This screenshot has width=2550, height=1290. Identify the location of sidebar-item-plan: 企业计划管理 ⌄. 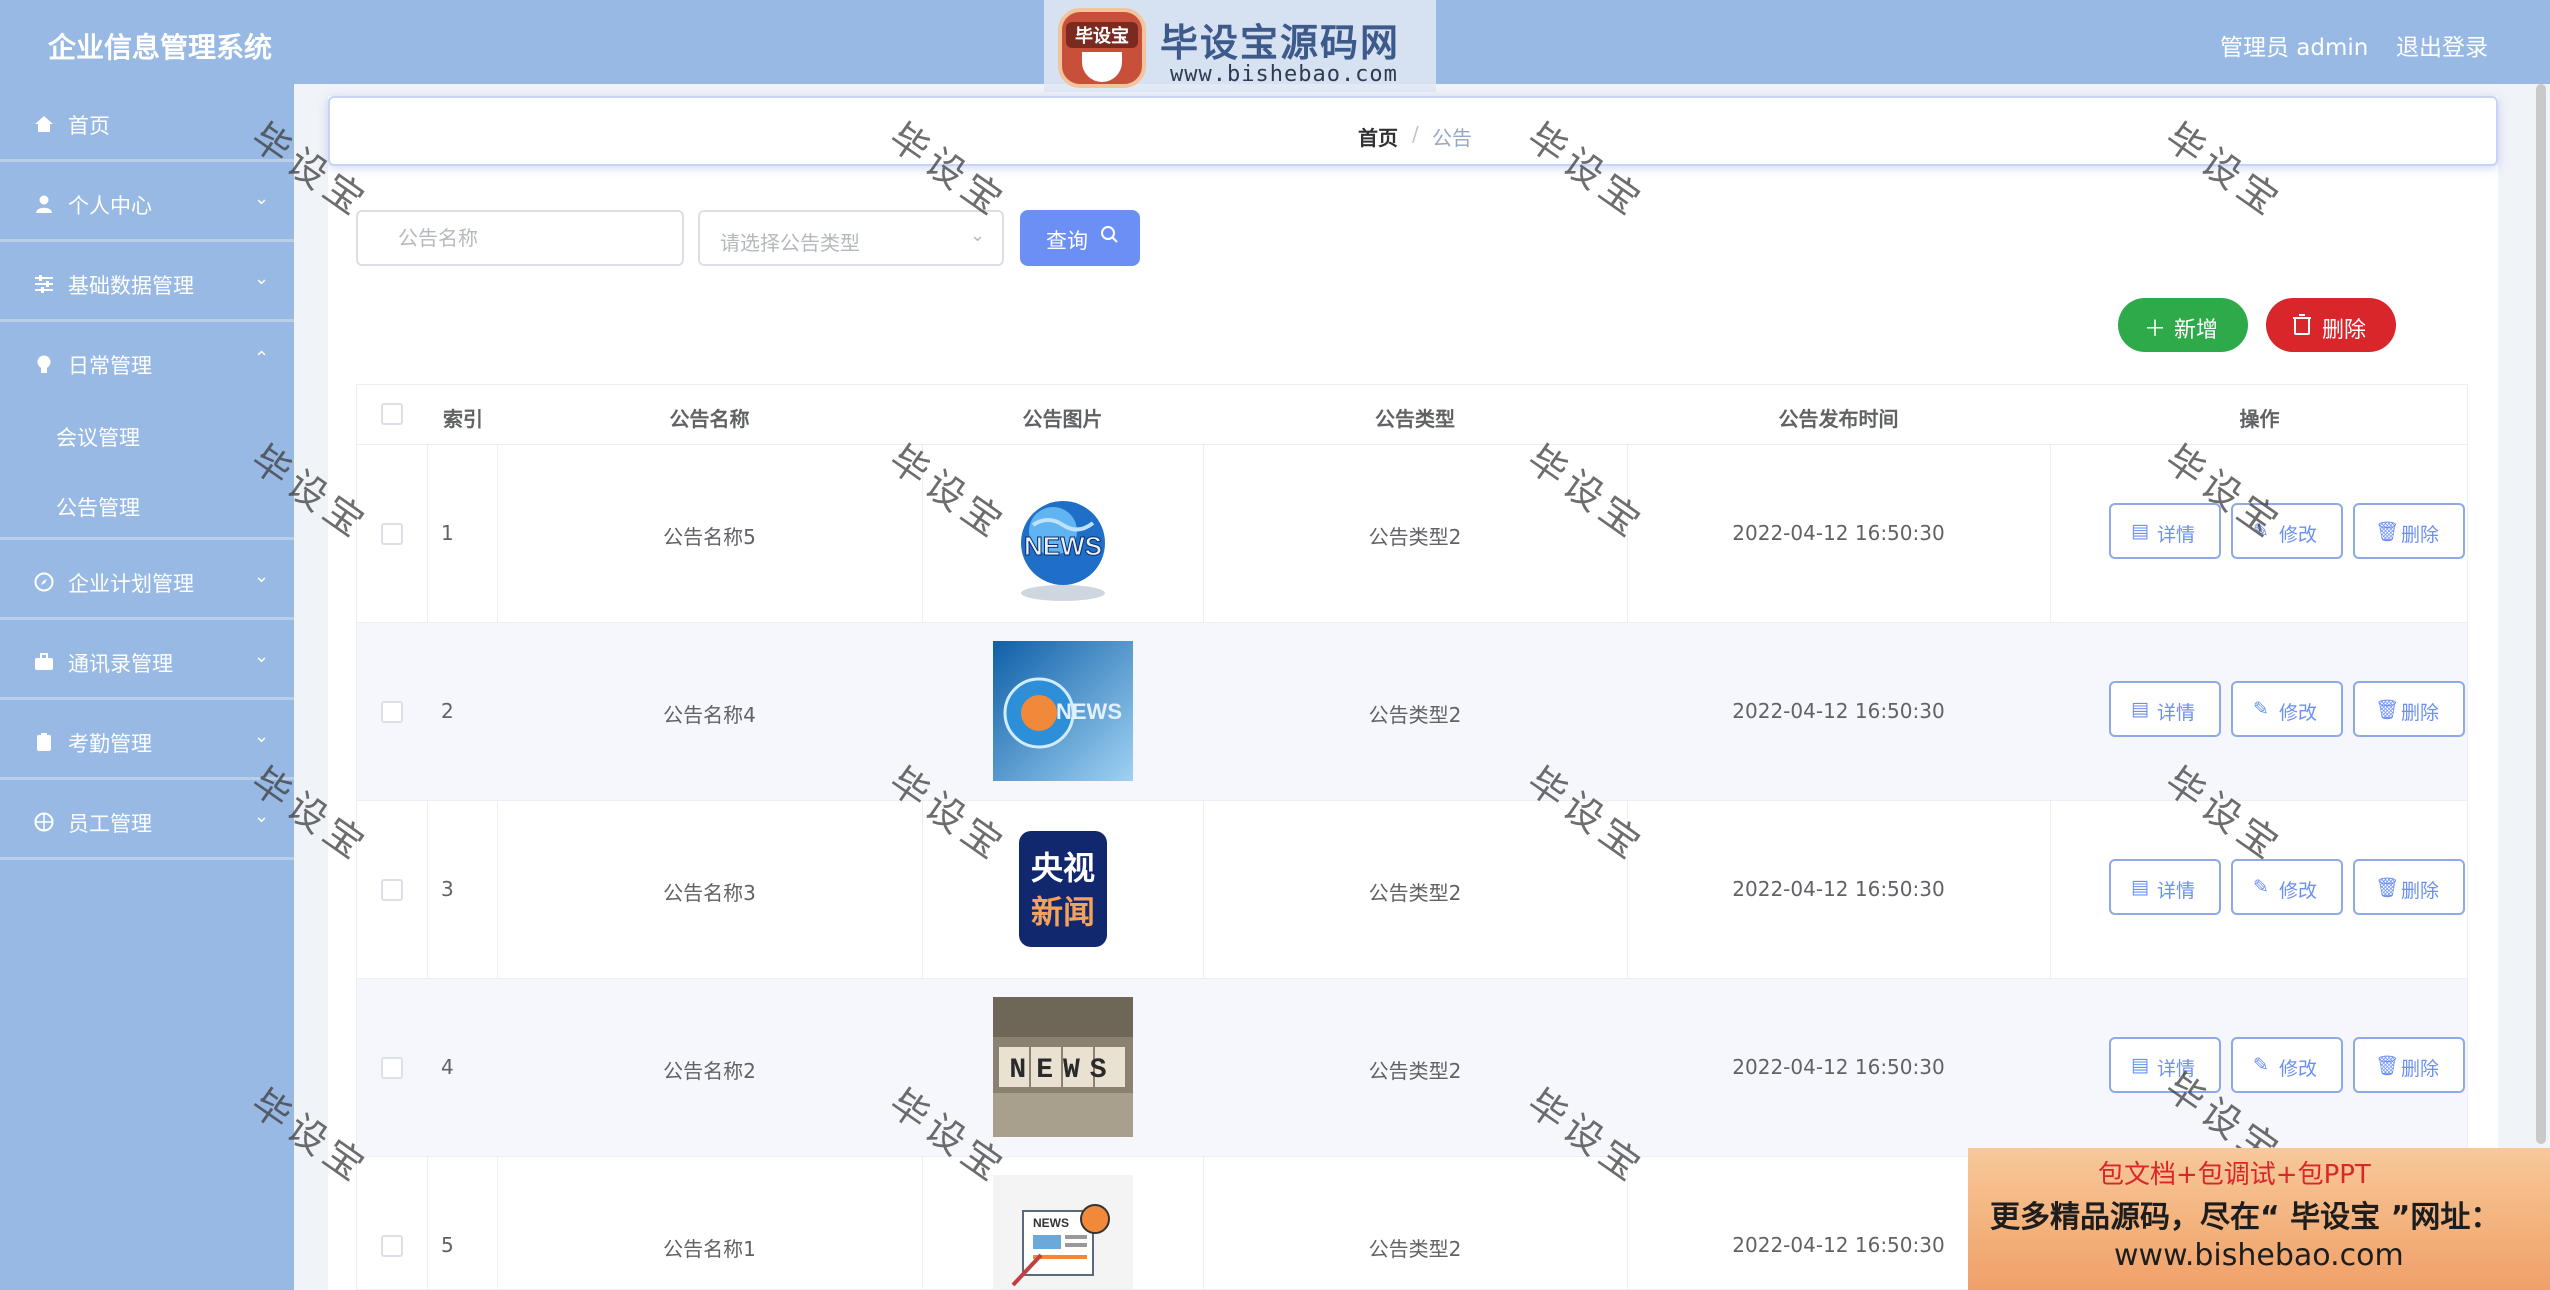
(147, 581).